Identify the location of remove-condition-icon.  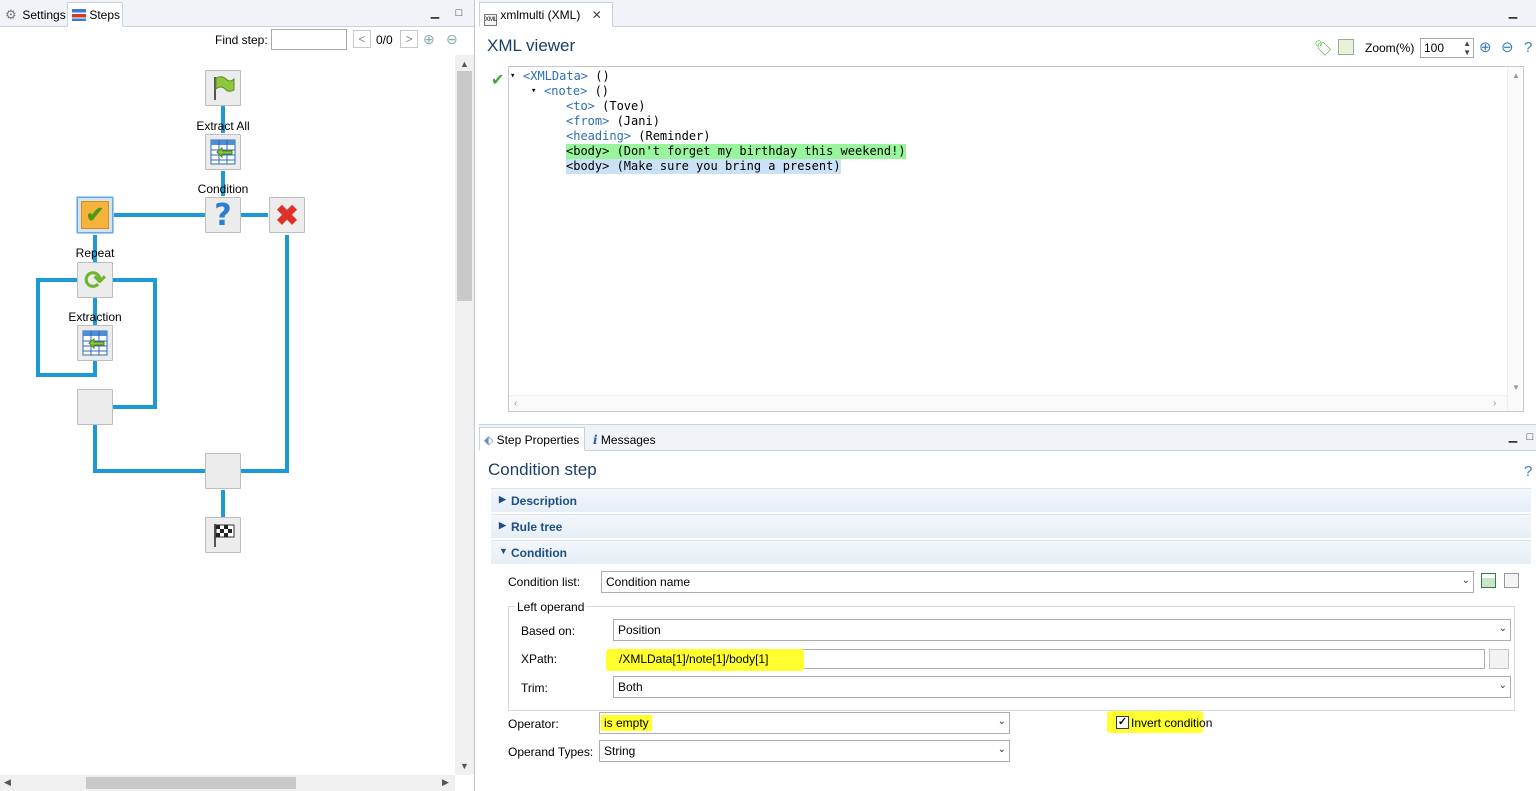
(1511, 580).